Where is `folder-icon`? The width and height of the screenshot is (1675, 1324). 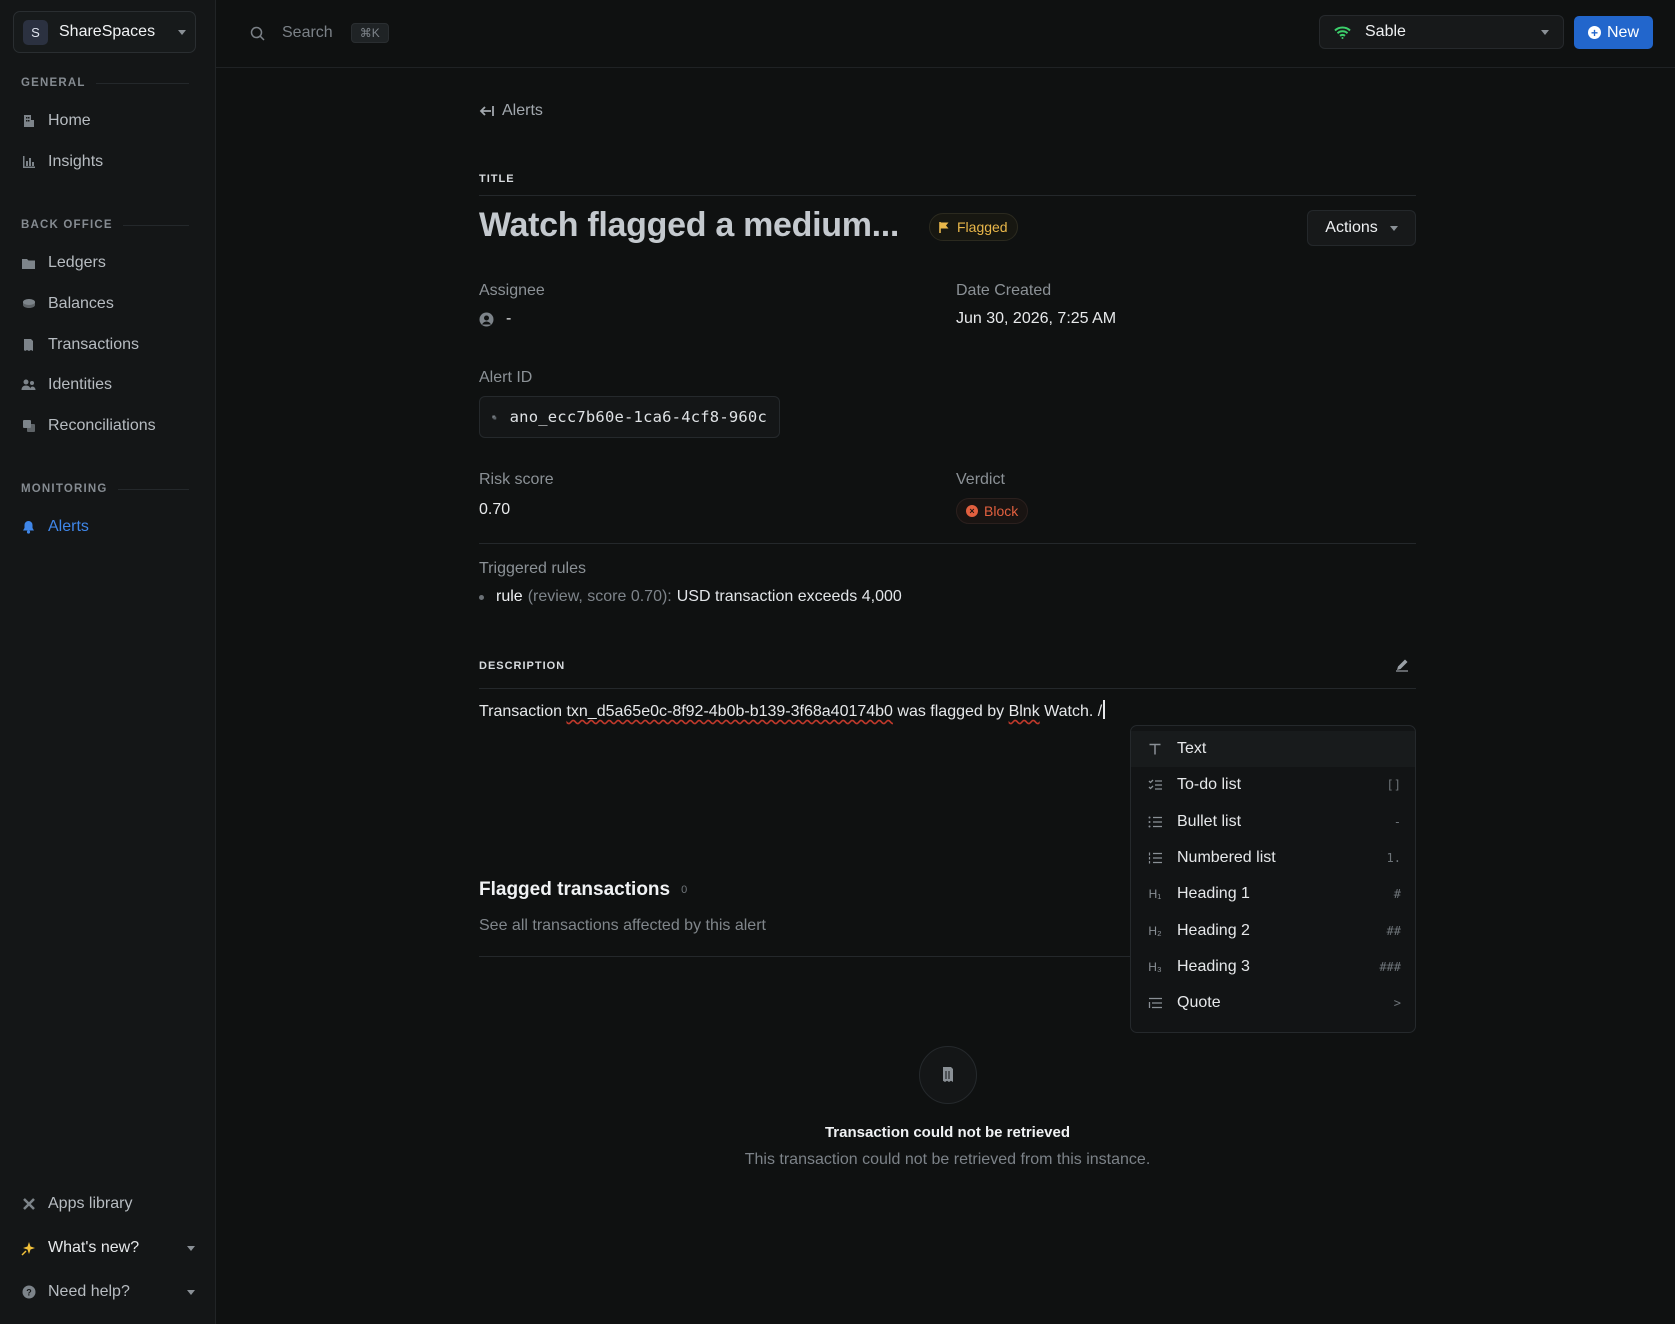
folder-icon is located at coordinates (28, 263).